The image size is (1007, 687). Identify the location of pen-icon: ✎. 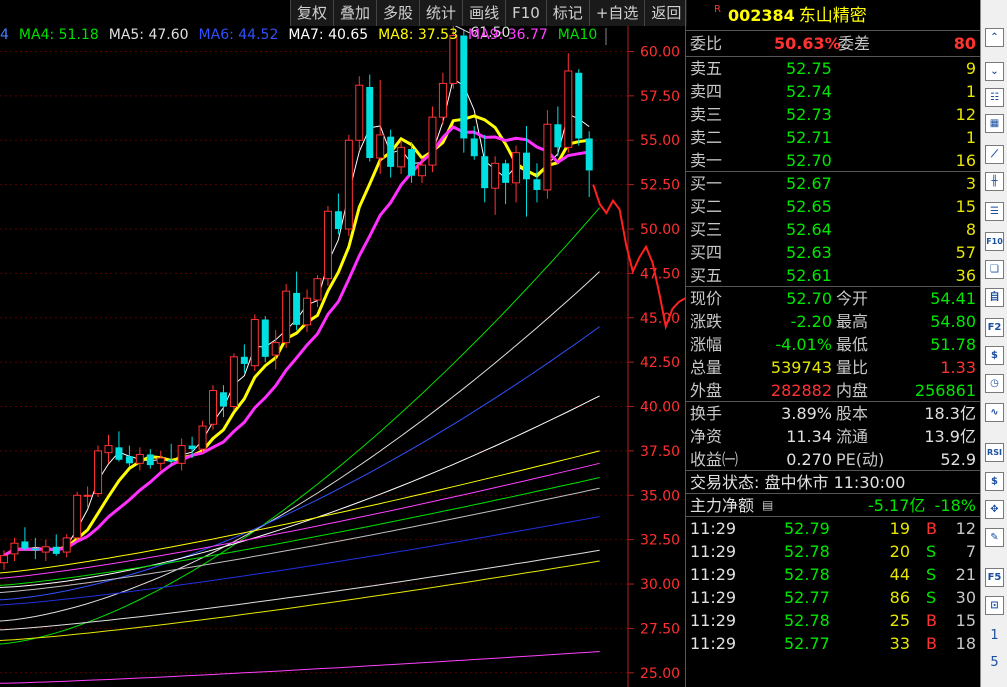
(994, 537).